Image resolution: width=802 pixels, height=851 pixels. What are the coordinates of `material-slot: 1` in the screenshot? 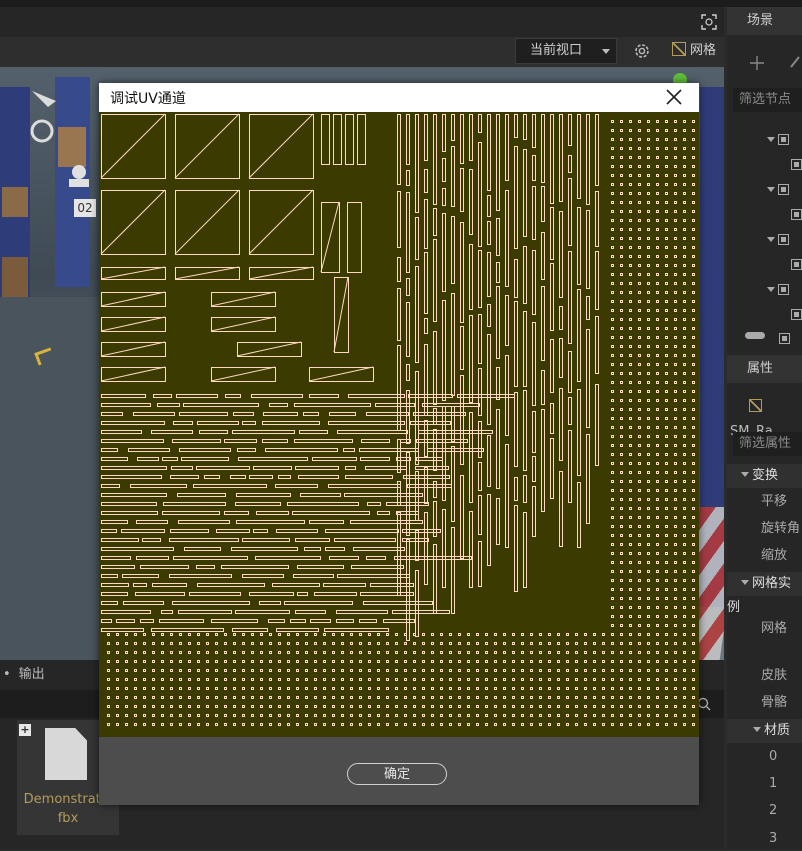 It's located at (773, 783).